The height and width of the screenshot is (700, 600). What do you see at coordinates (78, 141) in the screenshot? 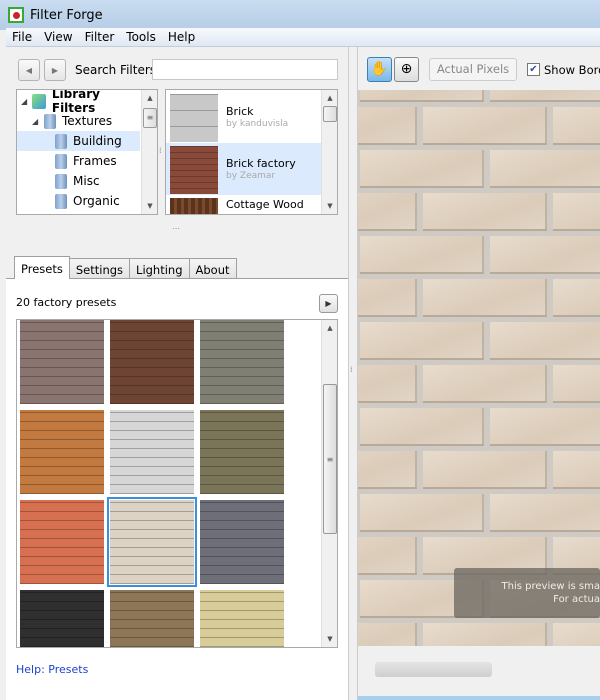
I see `tree-item-building: Building` at bounding box center [78, 141].